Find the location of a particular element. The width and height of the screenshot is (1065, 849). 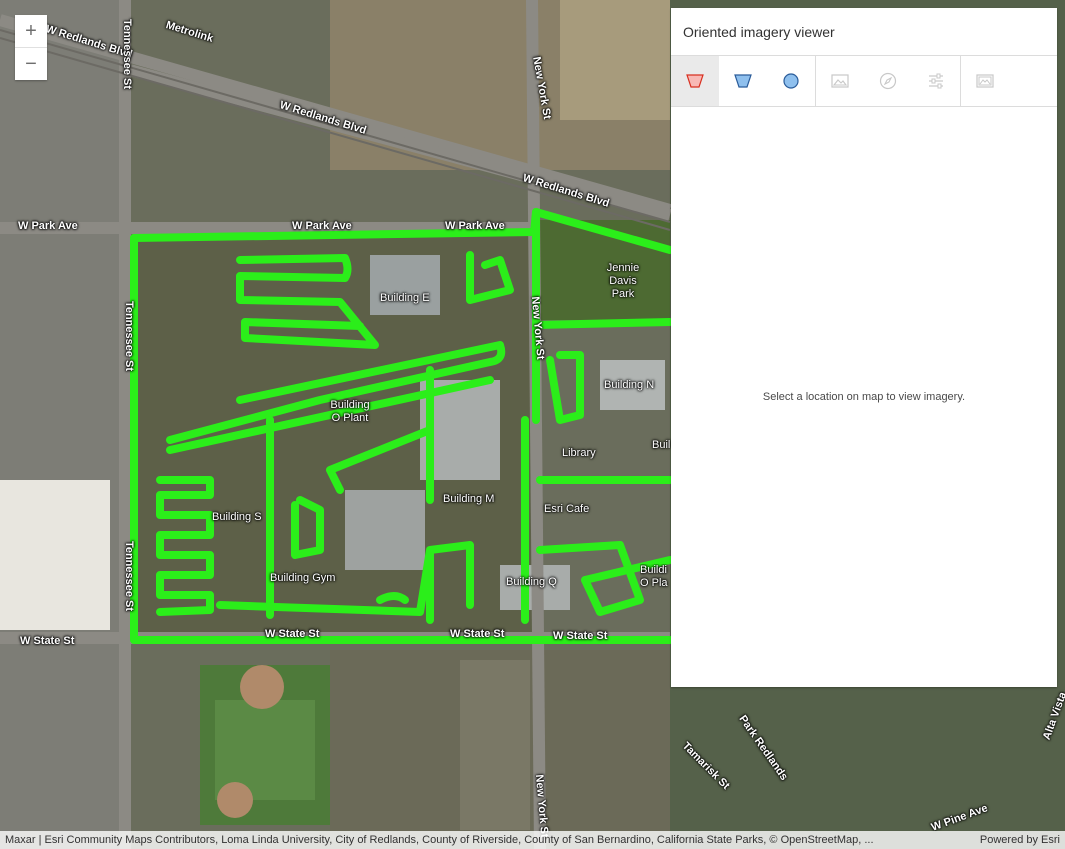

zoom-control: + − is located at coordinates (31, 47).